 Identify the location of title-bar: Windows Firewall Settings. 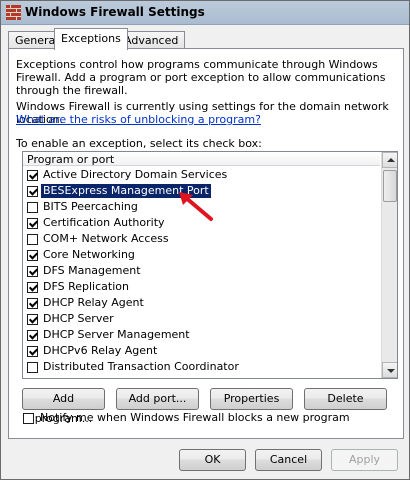
(205, 13).